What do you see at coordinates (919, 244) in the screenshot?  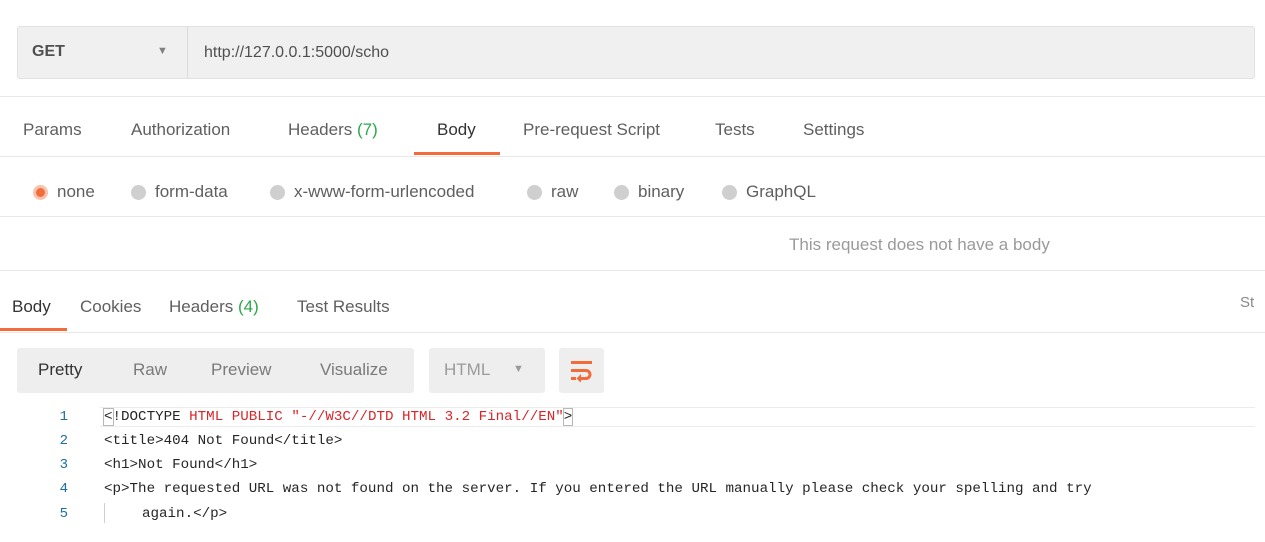 I see `no-body-message: This request does not have a body` at bounding box center [919, 244].